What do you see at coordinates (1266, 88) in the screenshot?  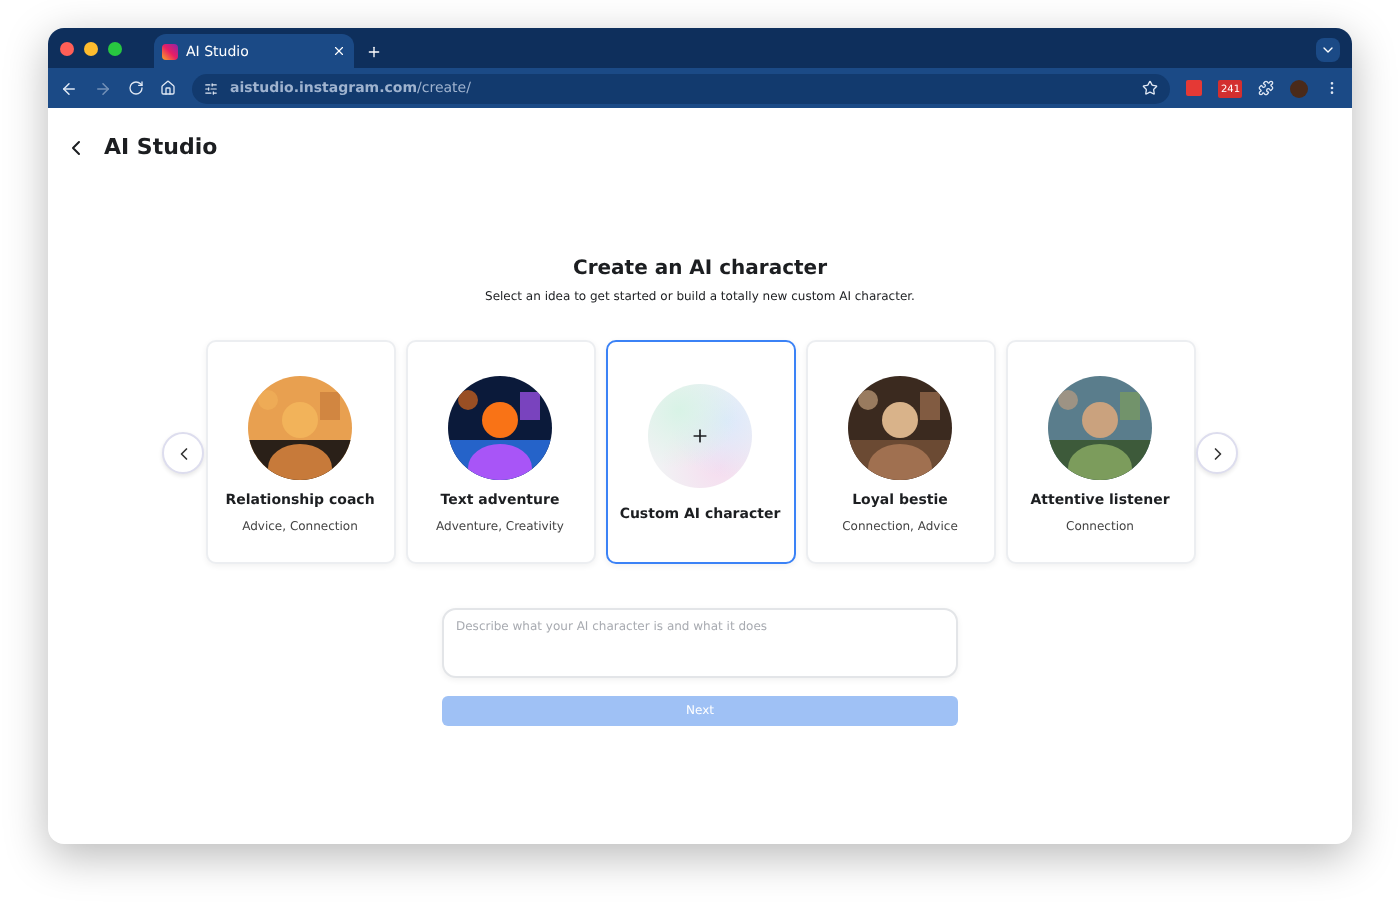 I see `extensions-icon` at bounding box center [1266, 88].